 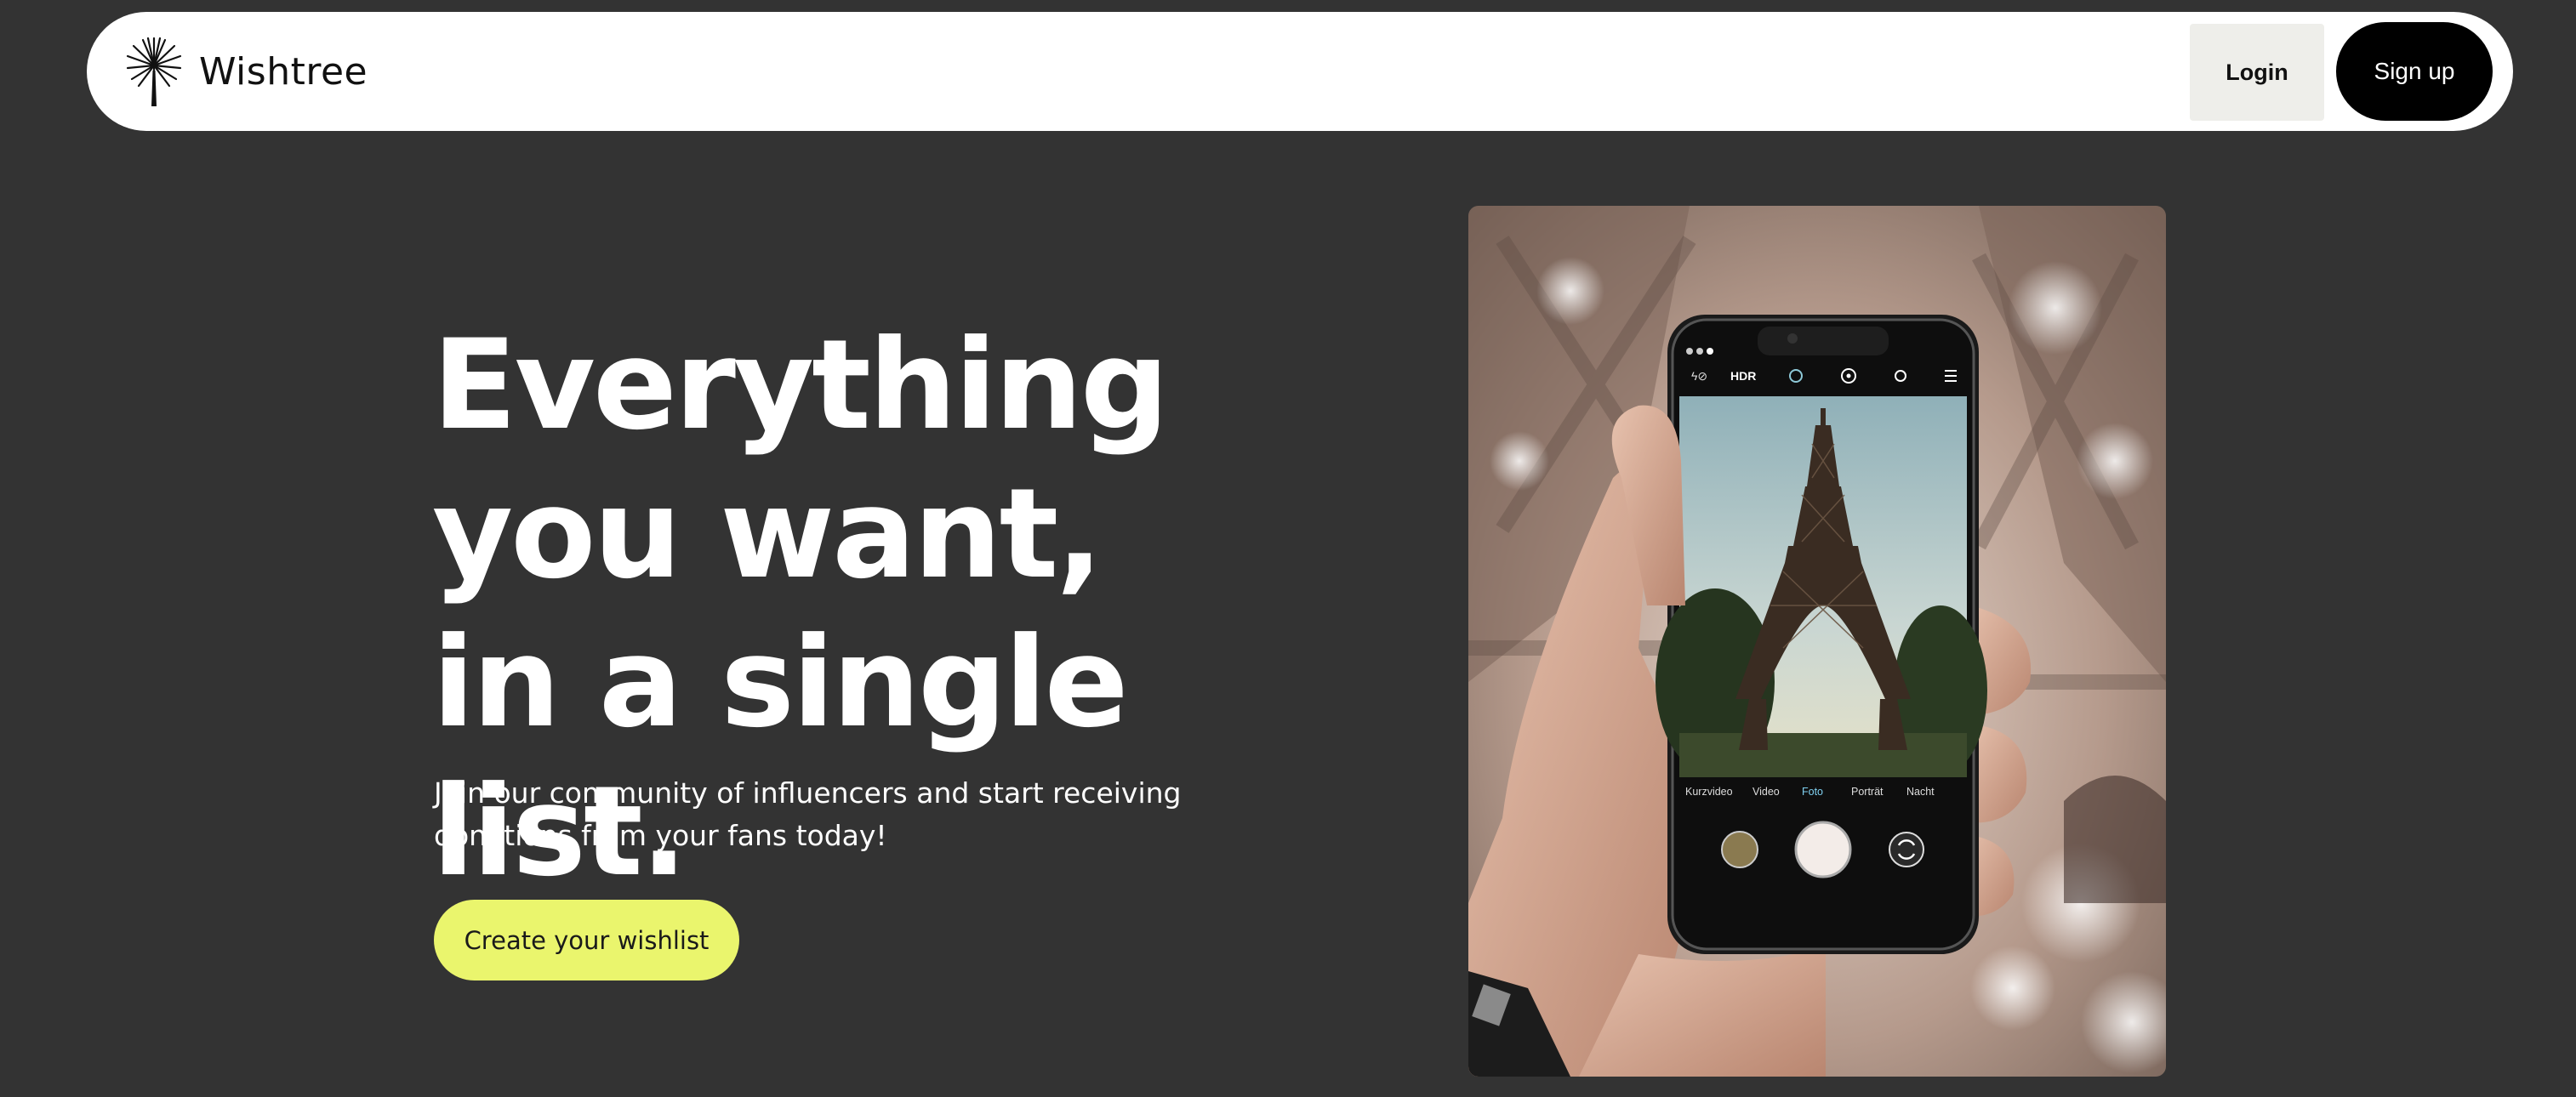 What do you see at coordinates (1709, 792) in the screenshot?
I see `mode-kurzvideo: Kurzvideo` at bounding box center [1709, 792].